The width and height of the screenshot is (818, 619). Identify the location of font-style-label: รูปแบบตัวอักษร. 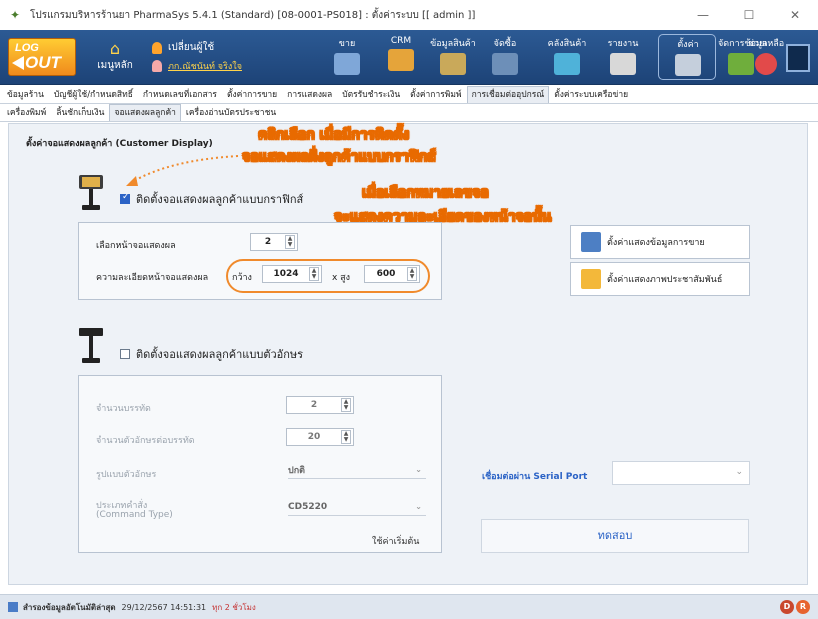
(126, 475).